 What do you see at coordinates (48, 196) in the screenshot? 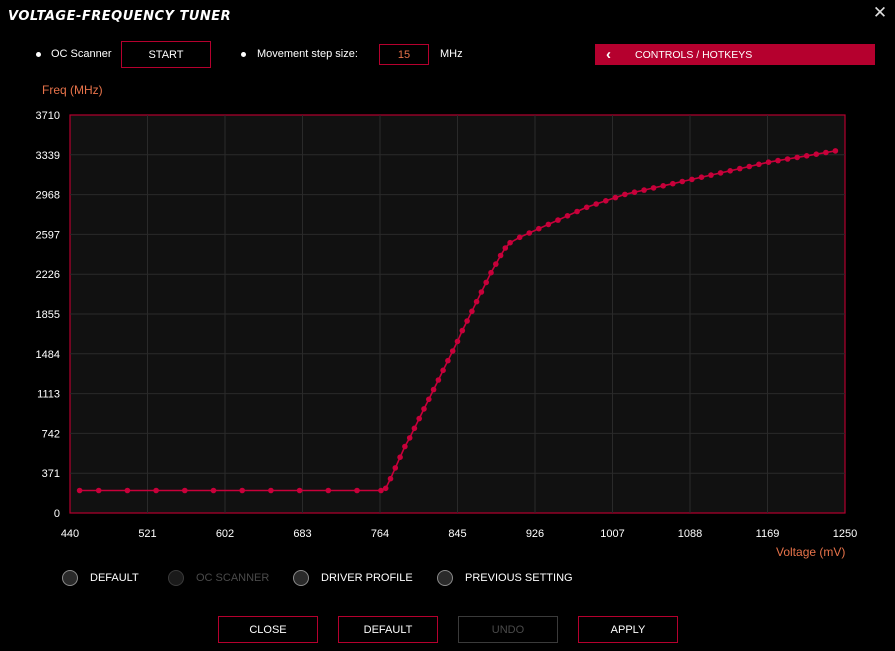
I see `y-tick-label: 2968` at bounding box center [48, 196].